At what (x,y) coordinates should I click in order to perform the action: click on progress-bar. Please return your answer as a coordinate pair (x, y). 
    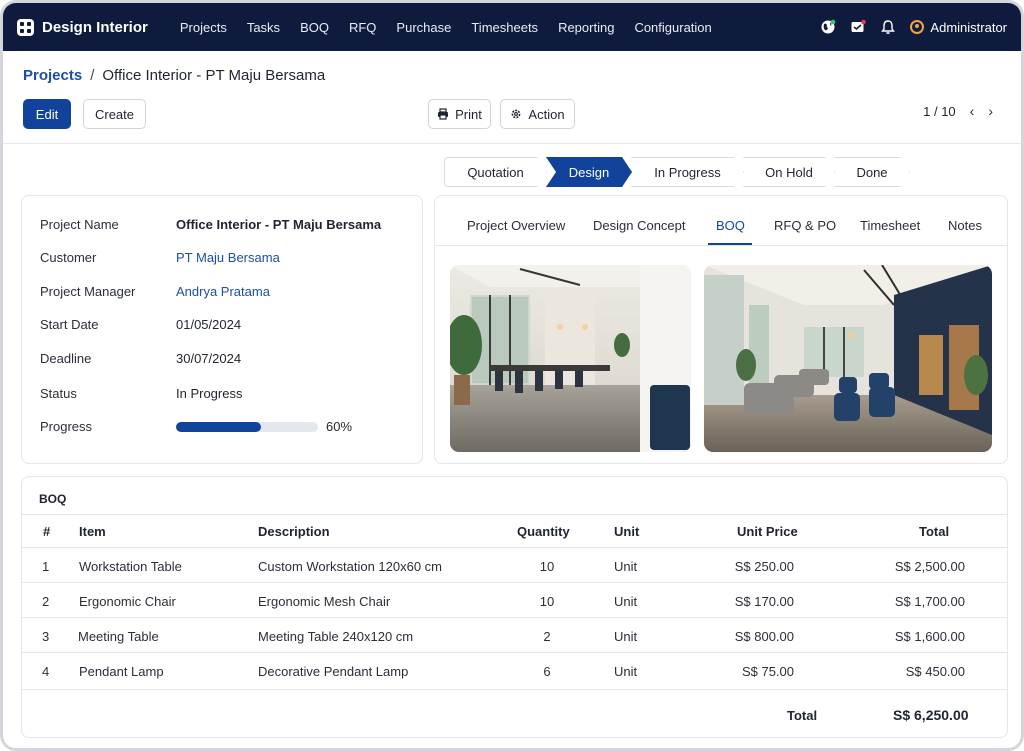
    Looking at the image, I should click on (247, 427).